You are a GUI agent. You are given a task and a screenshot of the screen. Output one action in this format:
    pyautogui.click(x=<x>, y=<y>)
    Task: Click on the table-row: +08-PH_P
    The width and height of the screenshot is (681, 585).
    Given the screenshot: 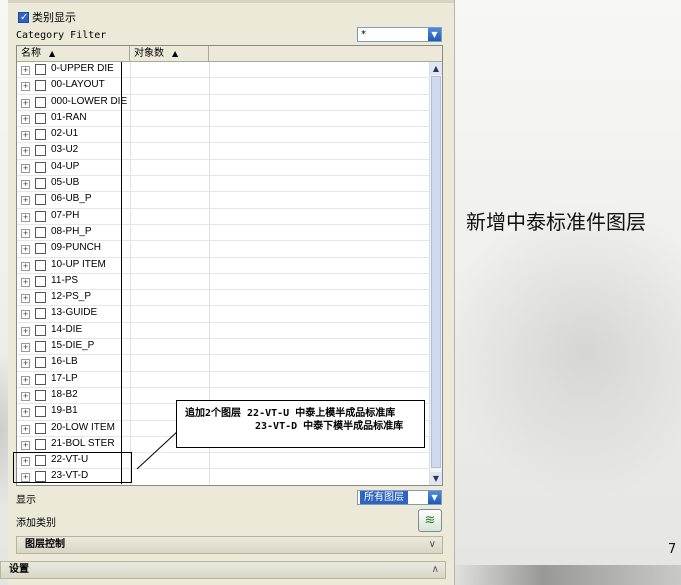 What is the action you would take?
    pyautogui.click(x=224, y=233)
    